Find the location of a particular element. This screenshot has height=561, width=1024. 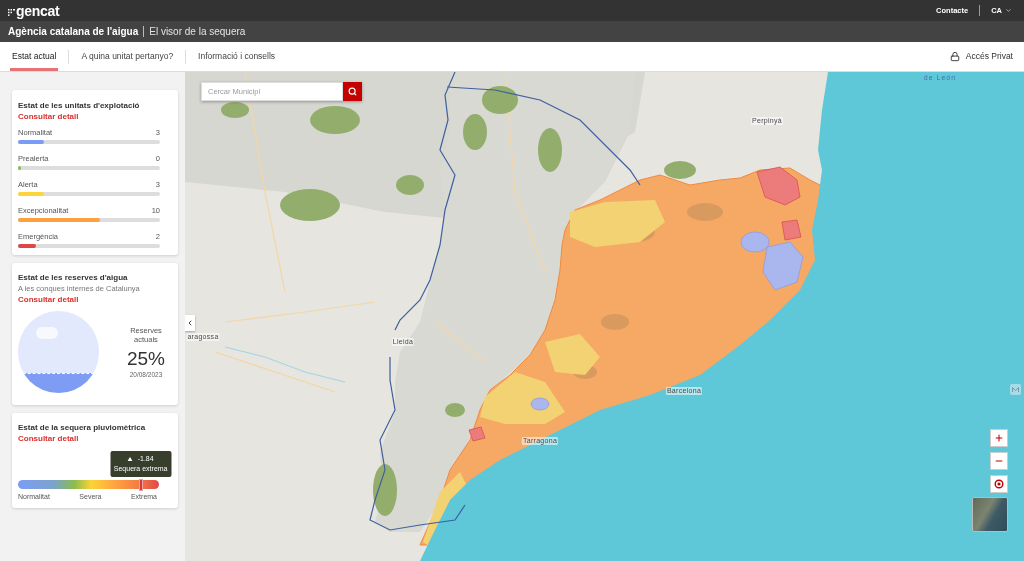

search-icon is located at coordinates (352, 91).